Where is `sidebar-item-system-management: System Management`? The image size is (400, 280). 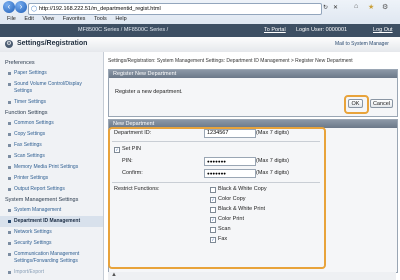
sidebar-item-system-management: System Management is located at coordinates (37, 210).